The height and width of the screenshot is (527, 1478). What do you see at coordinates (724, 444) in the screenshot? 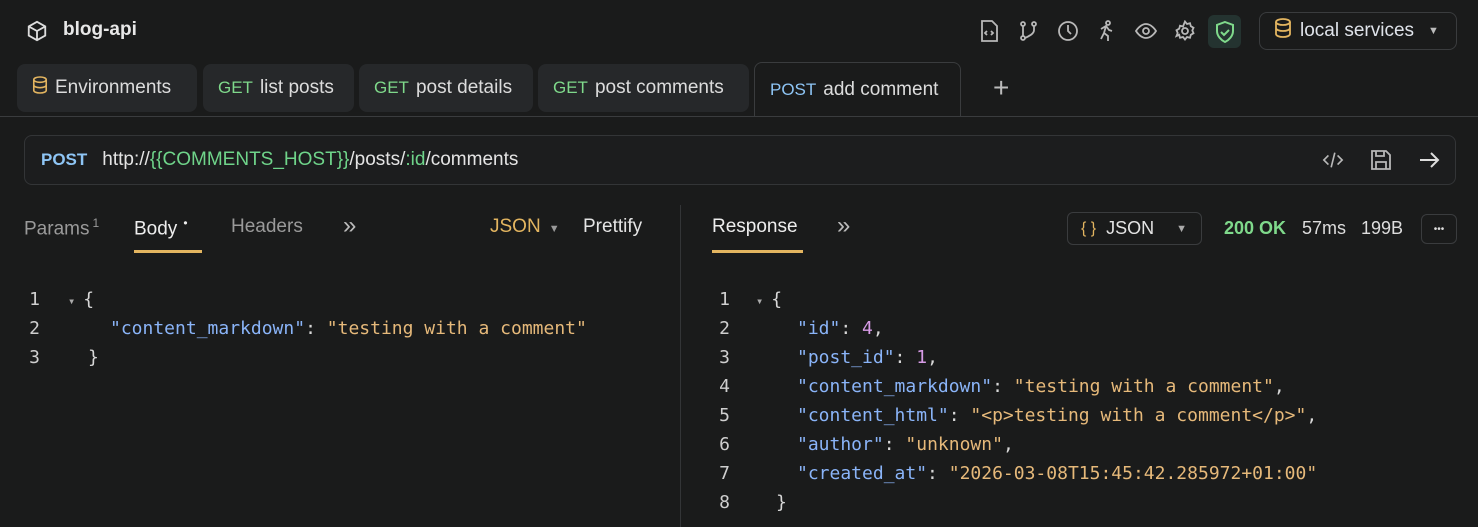
I see `line-number: 6` at bounding box center [724, 444].